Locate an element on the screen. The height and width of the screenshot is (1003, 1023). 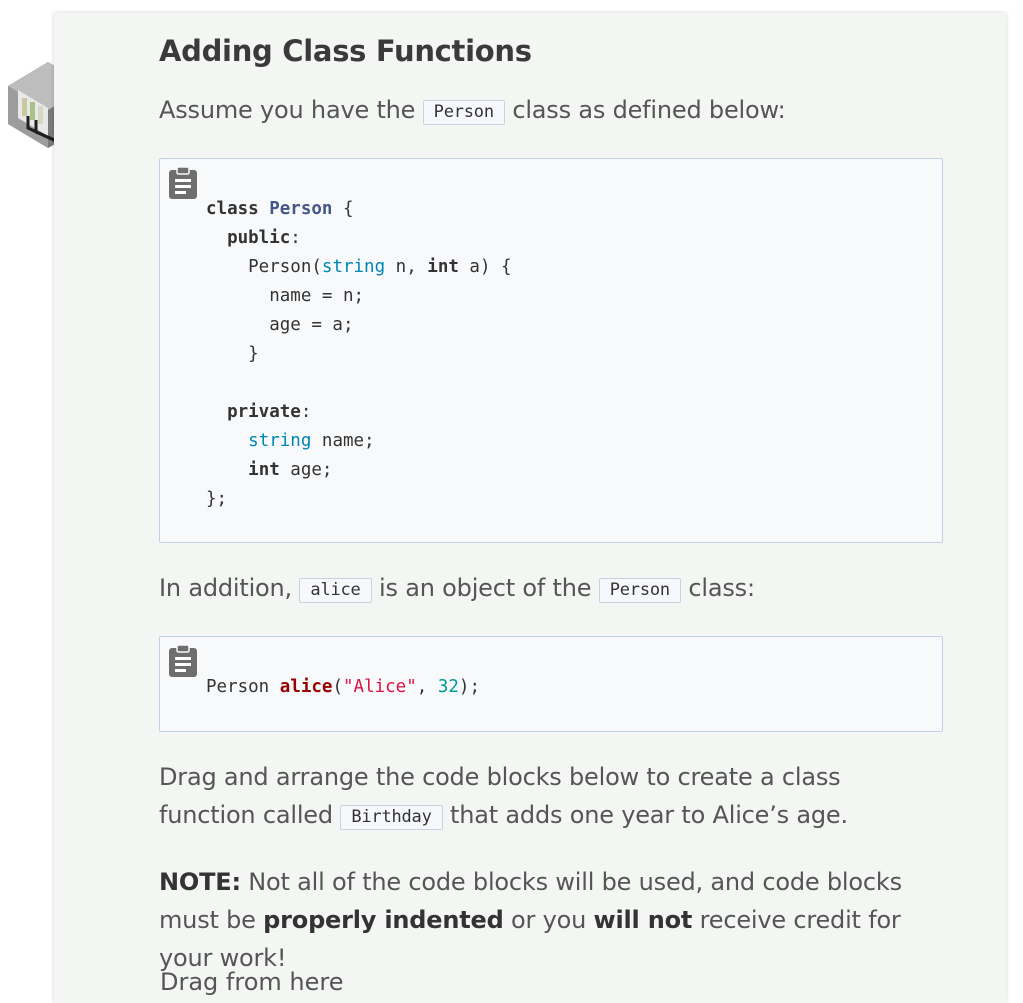
code-line: int age; is located at coordinates (269, 470).